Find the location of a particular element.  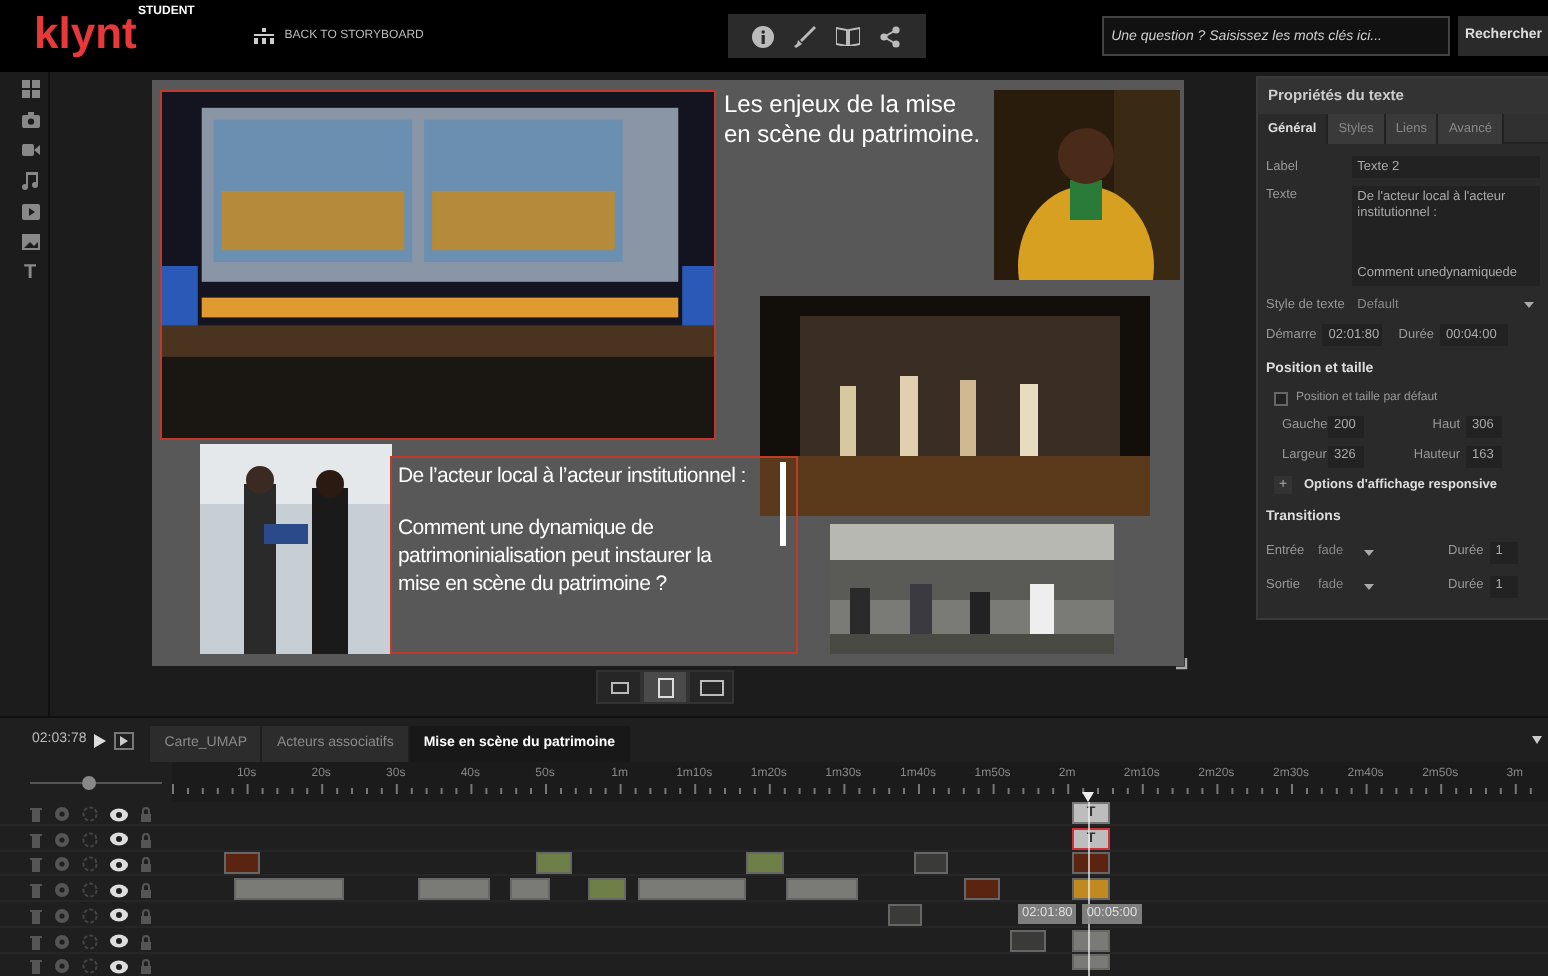

book-icon is located at coordinates (848, 36).